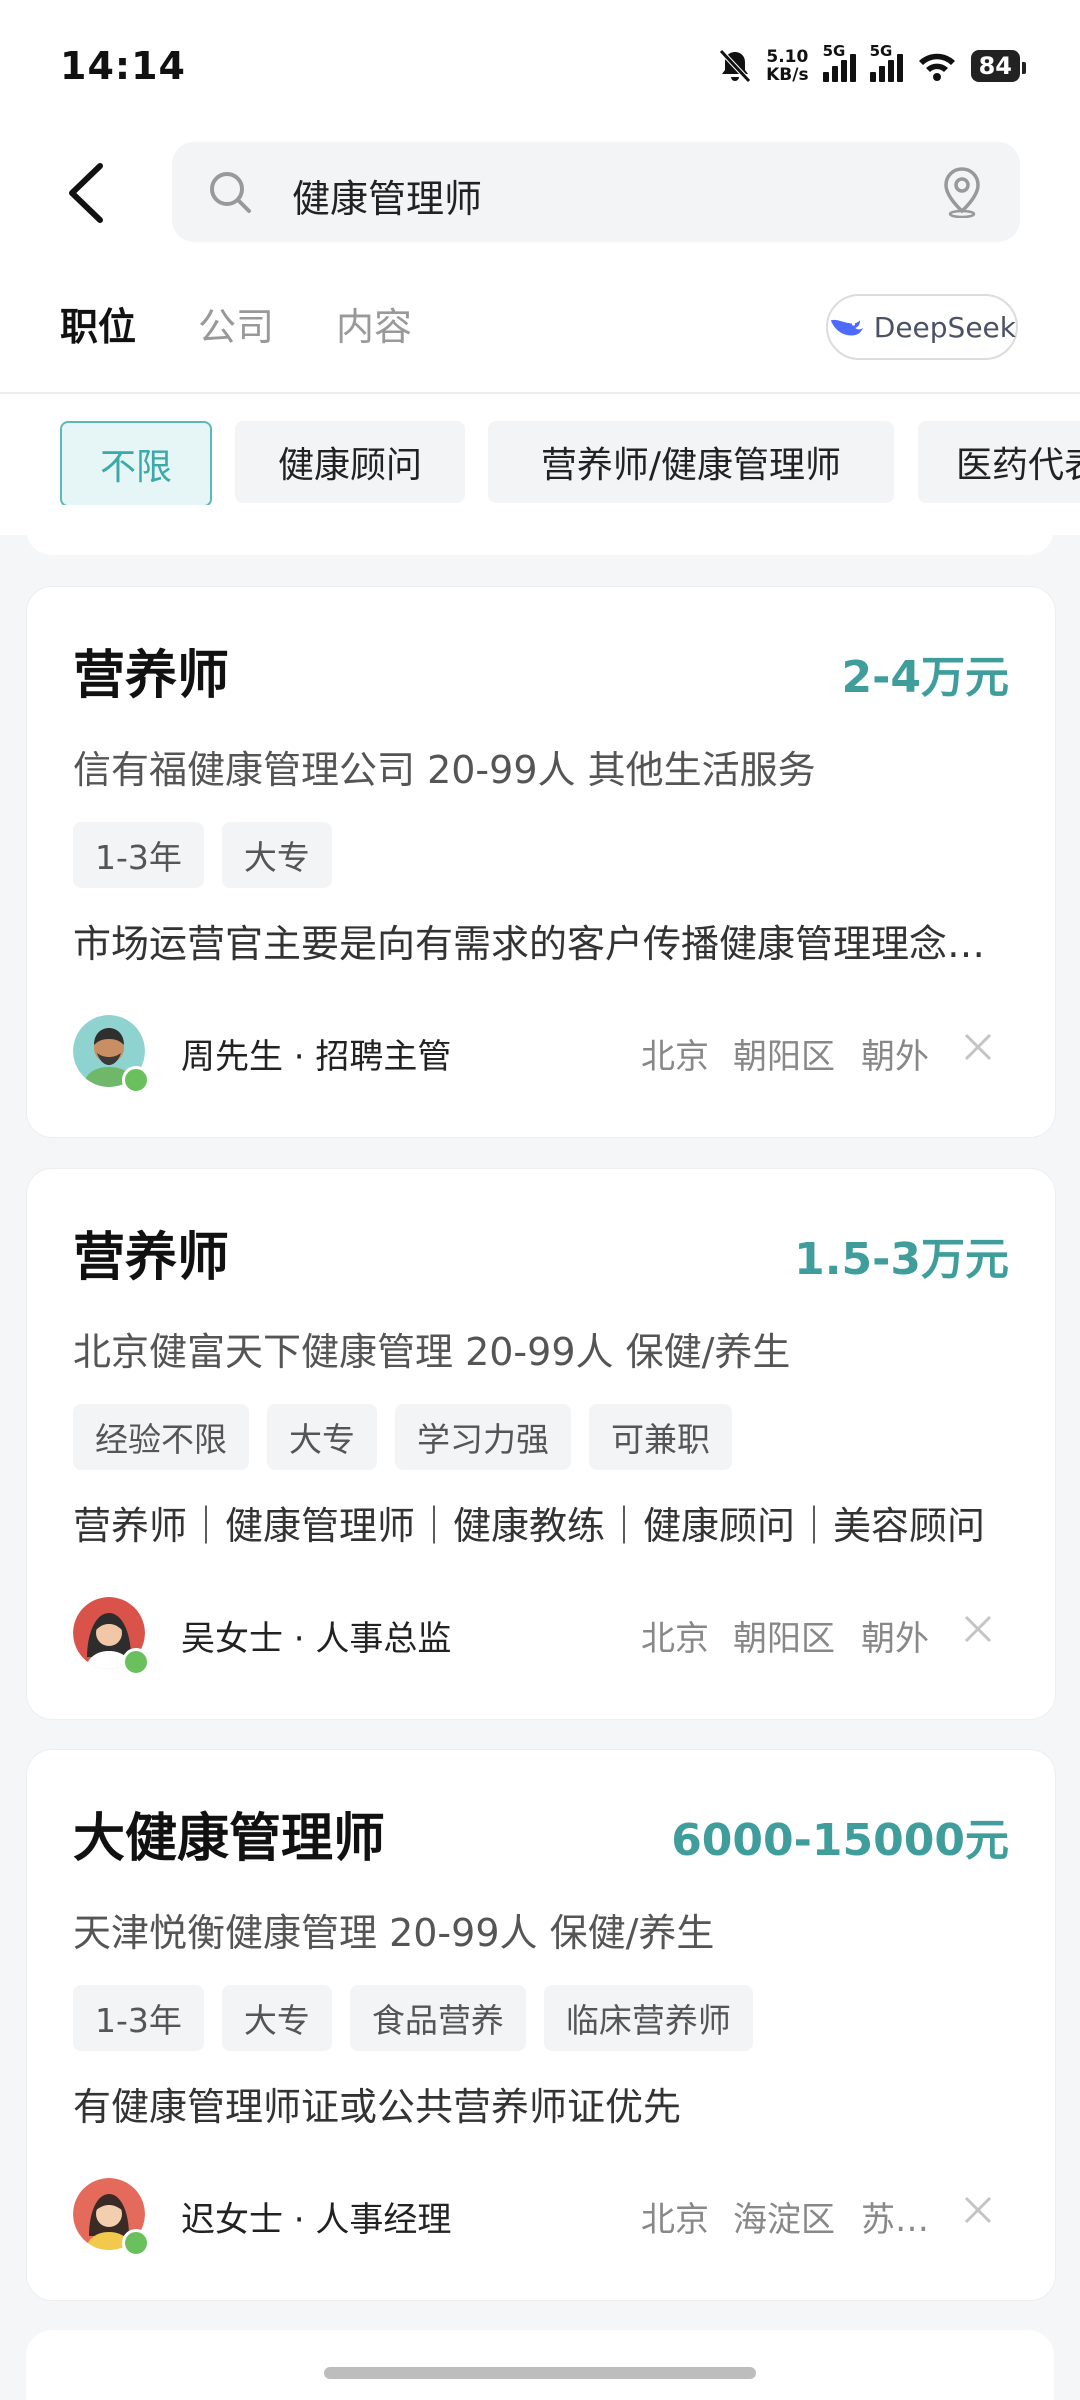  I want to click on job-description: 市场运营官主要是向有需求的客户传播健康管理理念，提供健康咨询服务, so click(548, 944).